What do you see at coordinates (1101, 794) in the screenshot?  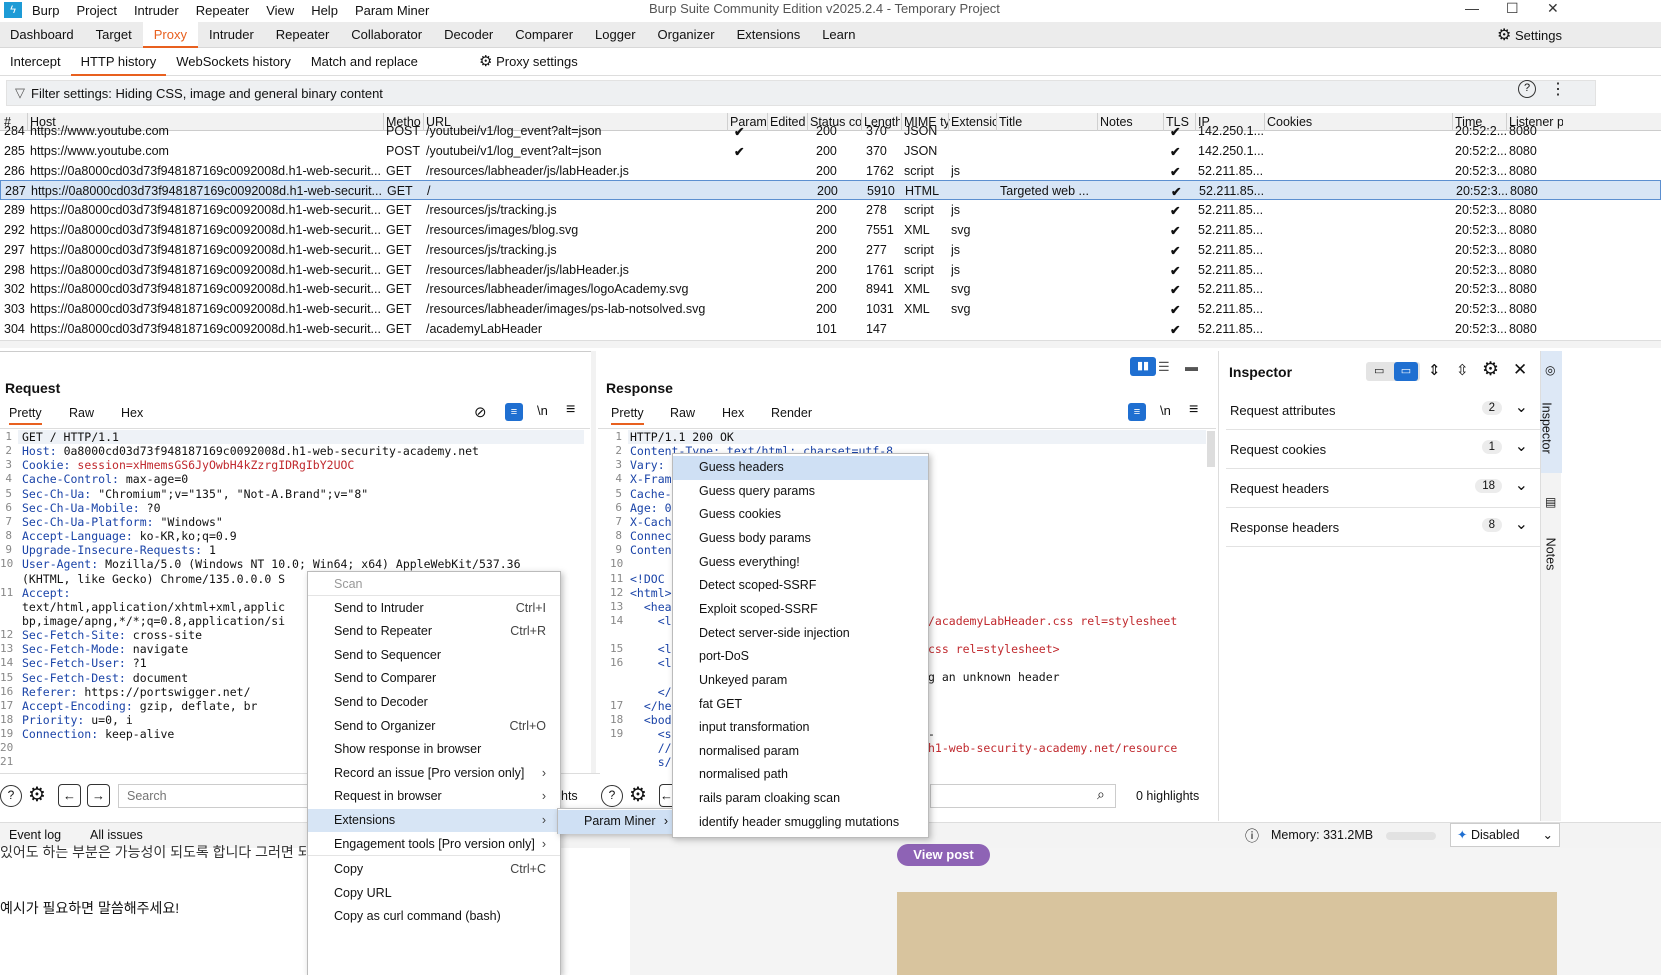 I see `search-icon: ⌕` at bounding box center [1101, 794].